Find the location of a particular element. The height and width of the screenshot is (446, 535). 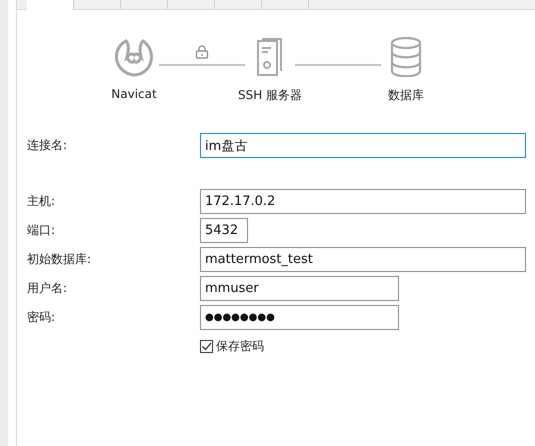

input-field: 172.17.0.2 is located at coordinates (363, 201).